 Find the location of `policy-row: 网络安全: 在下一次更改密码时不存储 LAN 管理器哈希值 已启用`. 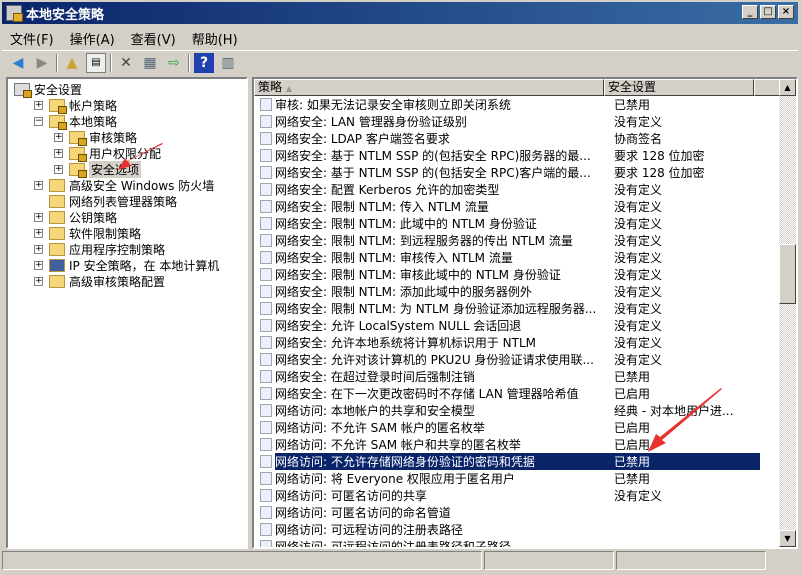

policy-row: 网络安全: 在下一次更改密码时不存储 LAN 管理器哈希值 已启用 is located at coordinates (518, 393).